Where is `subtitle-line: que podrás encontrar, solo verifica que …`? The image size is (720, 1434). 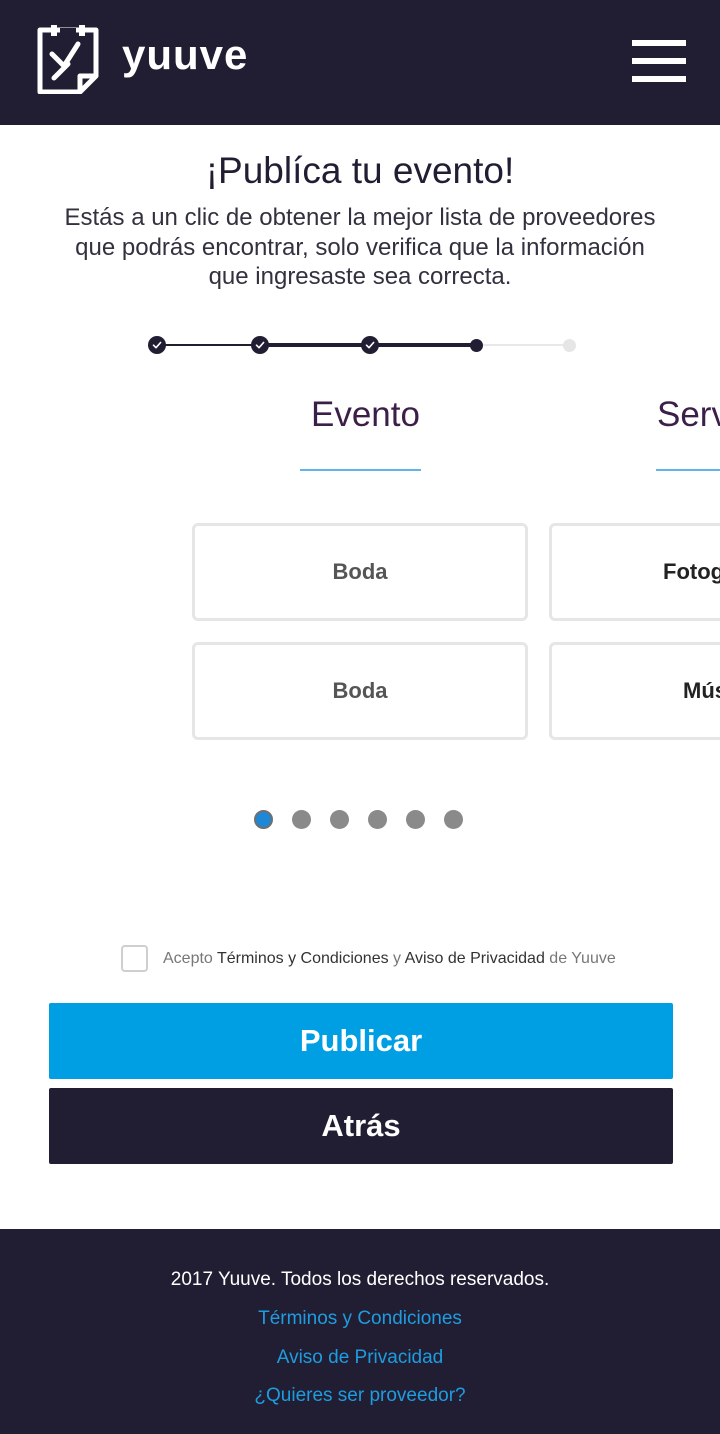
subtitle-line: que podrás encontrar, solo verifica que … is located at coordinates (360, 247).